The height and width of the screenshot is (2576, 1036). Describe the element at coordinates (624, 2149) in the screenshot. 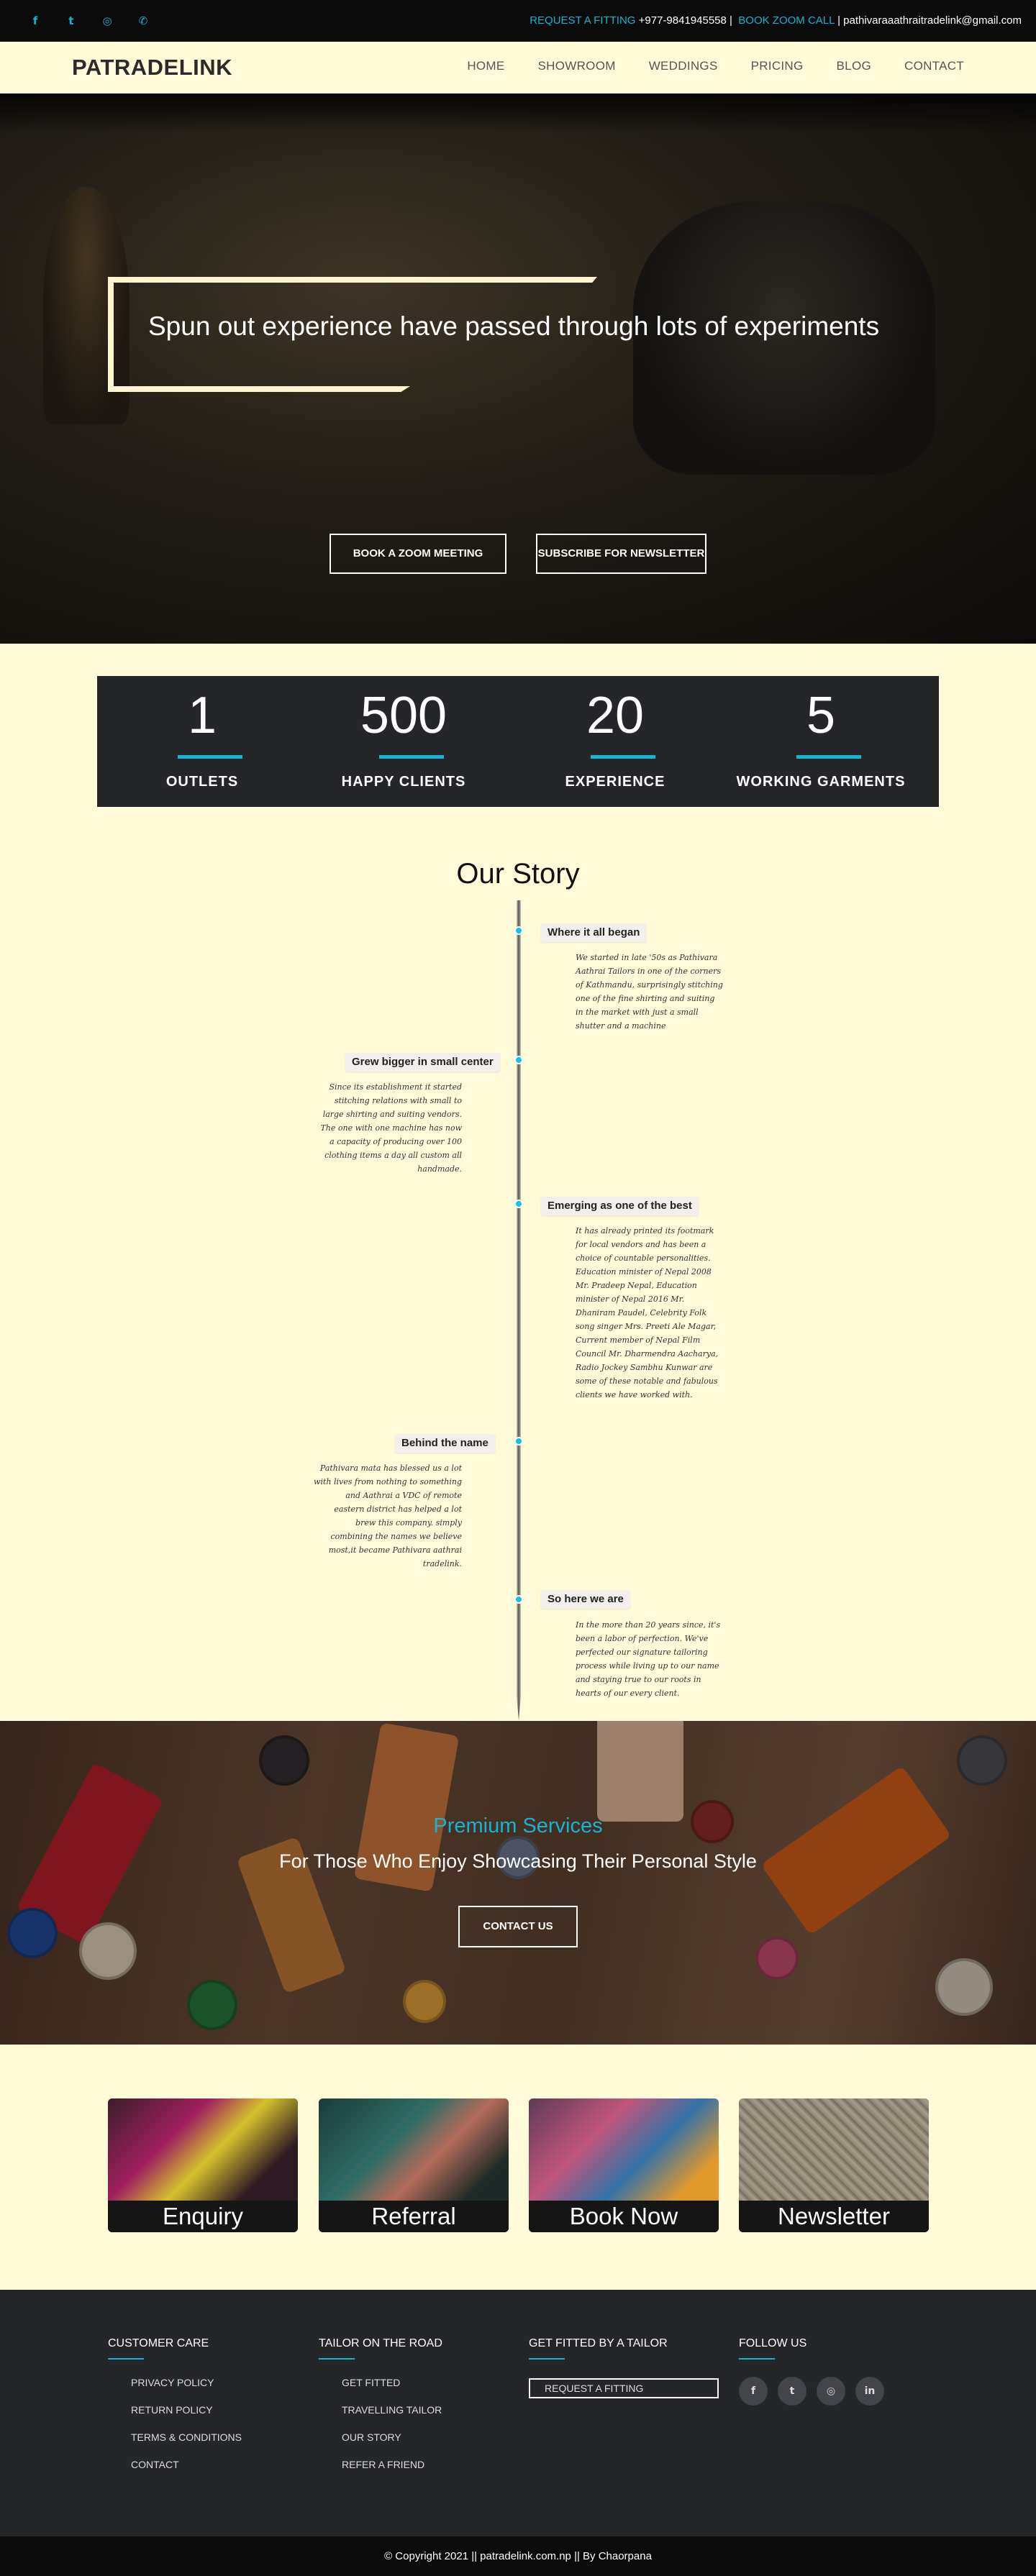

I see `book-now-image` at that location.